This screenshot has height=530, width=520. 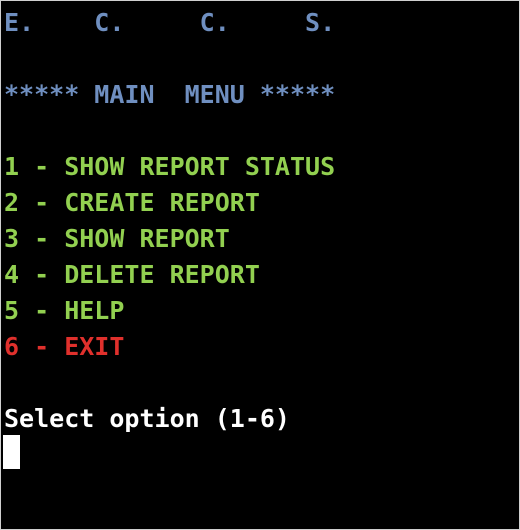 What do you see at coordinates (117, 238) in the screenshot?
I see `menu-item-show-report: 3 - SHOW REPORT` at bounding box center [117, 238].